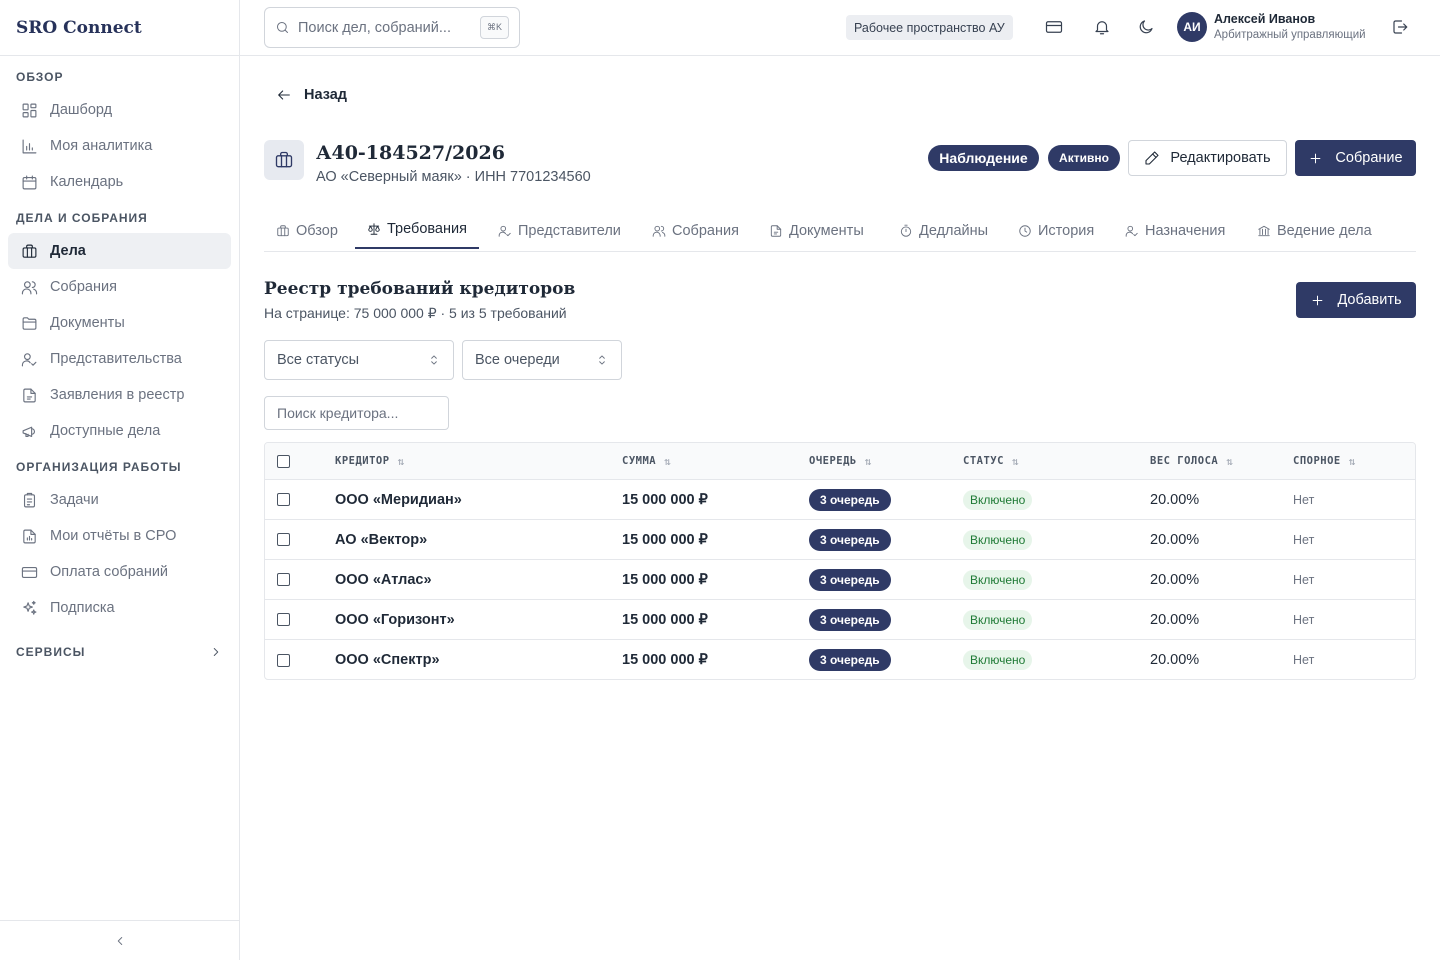 The image size is (1440, 960). What do you see at coordinates (362, 461) in the screenshot?
I see `column-label: КРЕДИТОР` at bounding box center [362, 461].